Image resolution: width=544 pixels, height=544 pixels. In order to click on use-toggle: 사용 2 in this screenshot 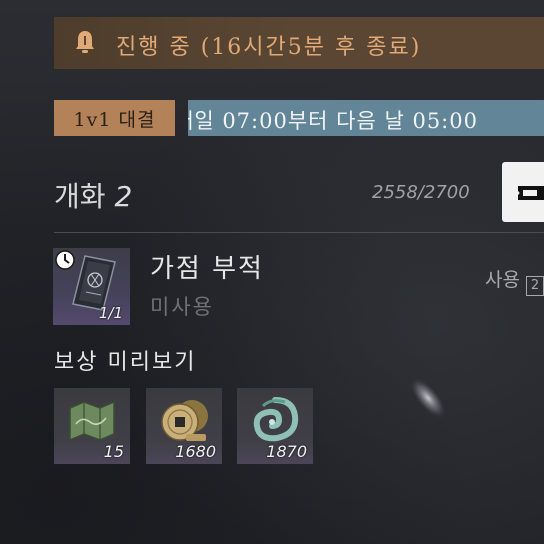, I will do `click(514, 280)`.